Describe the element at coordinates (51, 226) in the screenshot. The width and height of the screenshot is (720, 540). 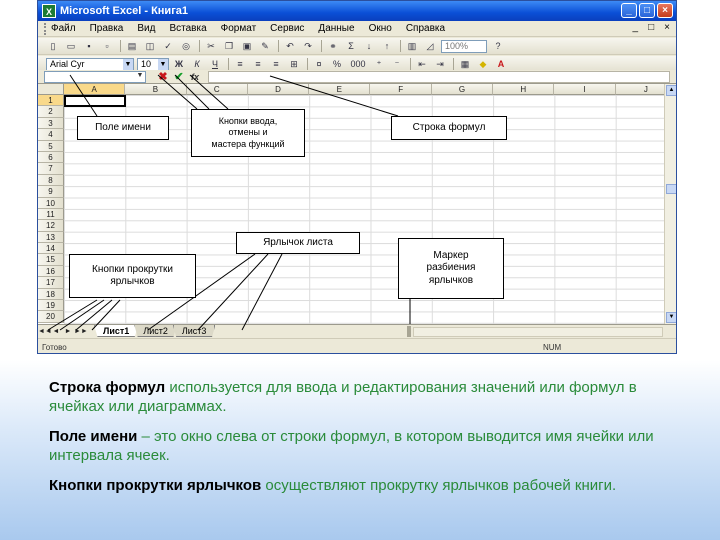
I see `row-header: 12` at that location.